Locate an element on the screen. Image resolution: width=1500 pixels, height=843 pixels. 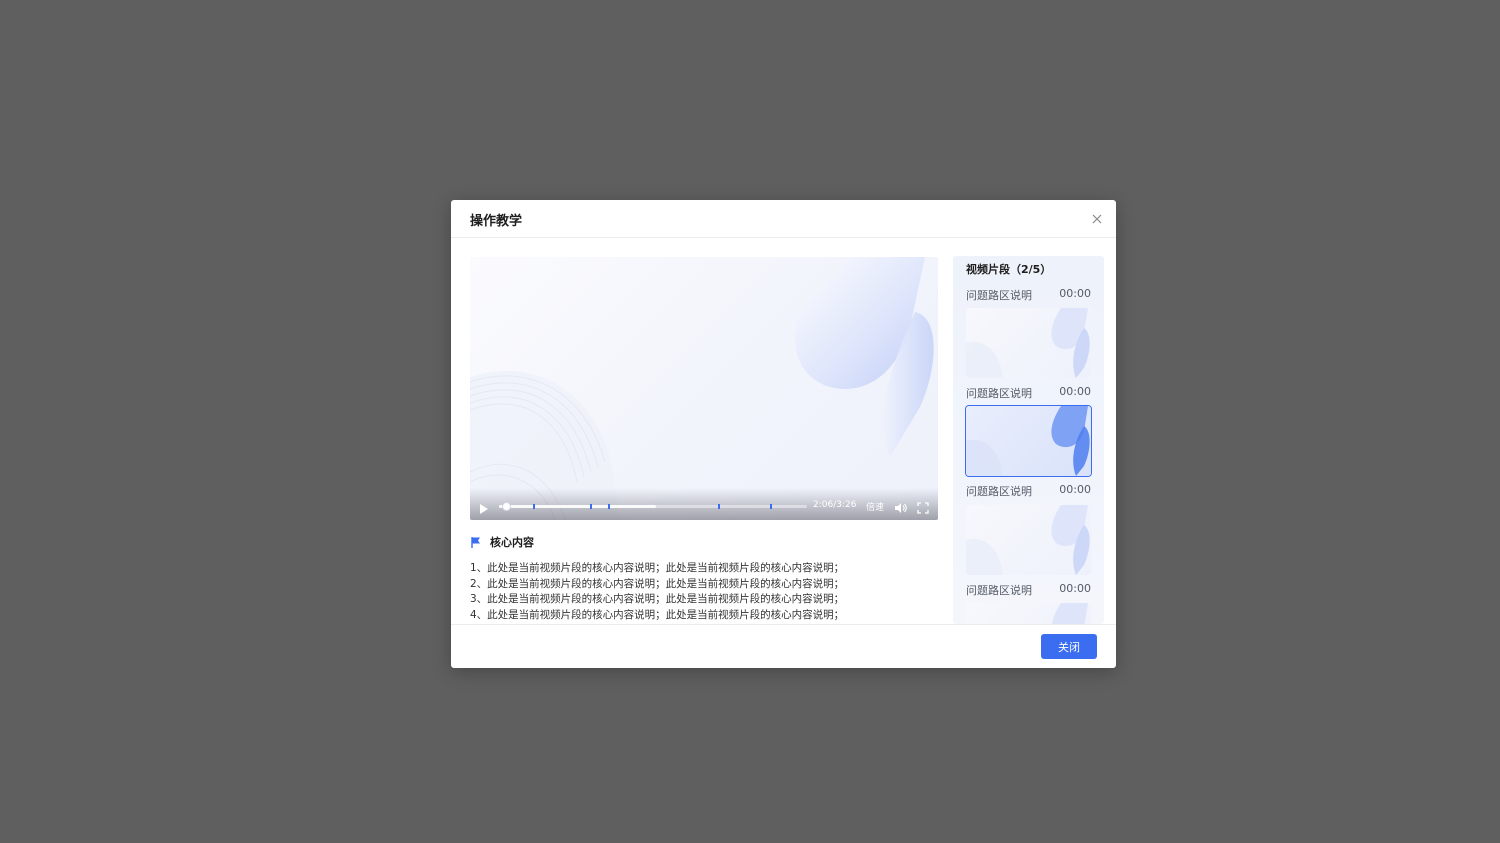
core-content-line: 4、此处是当前视频片段的核心内容说明；此处是当前视频片段的核心内容说明； is located at coordinates (657, 615).